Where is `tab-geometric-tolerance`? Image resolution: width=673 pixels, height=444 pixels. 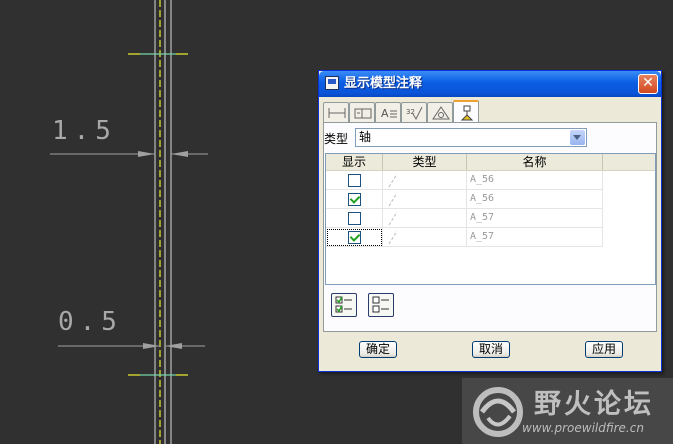 tab-geometric-tolerance is located at coordinates (362, 112).